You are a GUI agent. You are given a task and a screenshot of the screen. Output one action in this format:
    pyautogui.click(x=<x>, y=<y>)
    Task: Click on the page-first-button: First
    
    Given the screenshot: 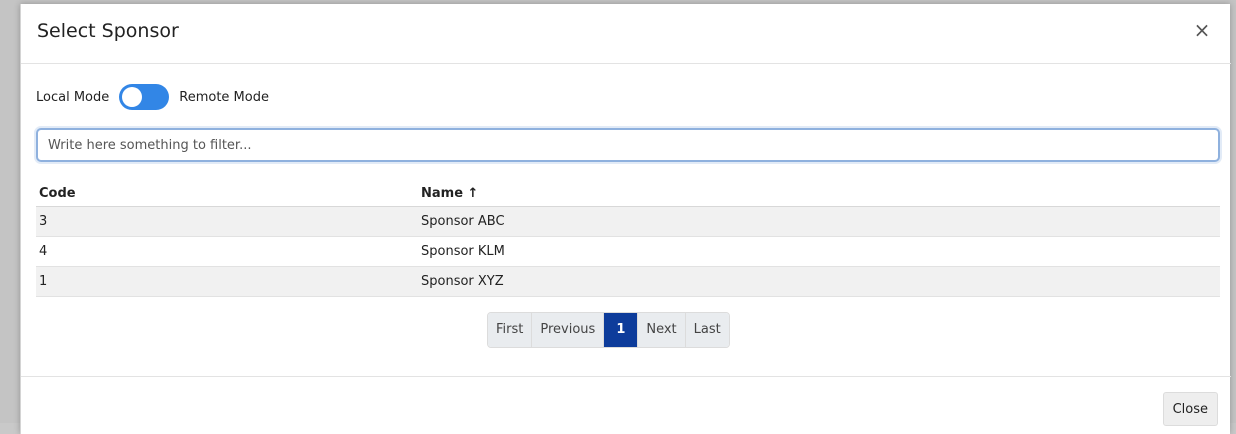 What is the action you would take?
    pyautogui.click(x=510, y=330)
    